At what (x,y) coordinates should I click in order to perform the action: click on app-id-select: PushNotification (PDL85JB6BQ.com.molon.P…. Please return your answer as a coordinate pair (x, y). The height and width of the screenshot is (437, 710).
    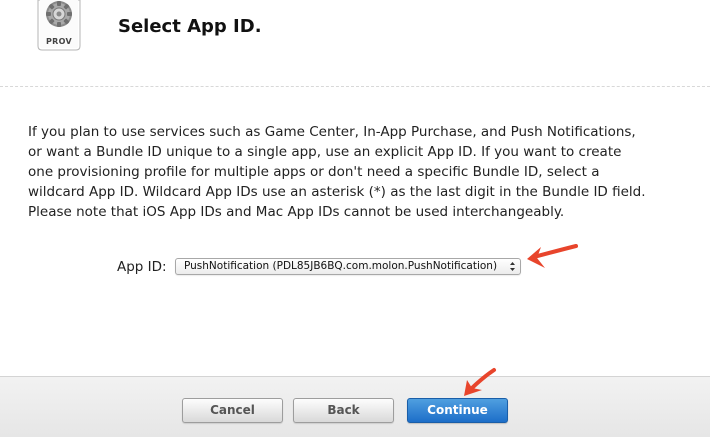
    Looking at the image, I should click on (348, 266).